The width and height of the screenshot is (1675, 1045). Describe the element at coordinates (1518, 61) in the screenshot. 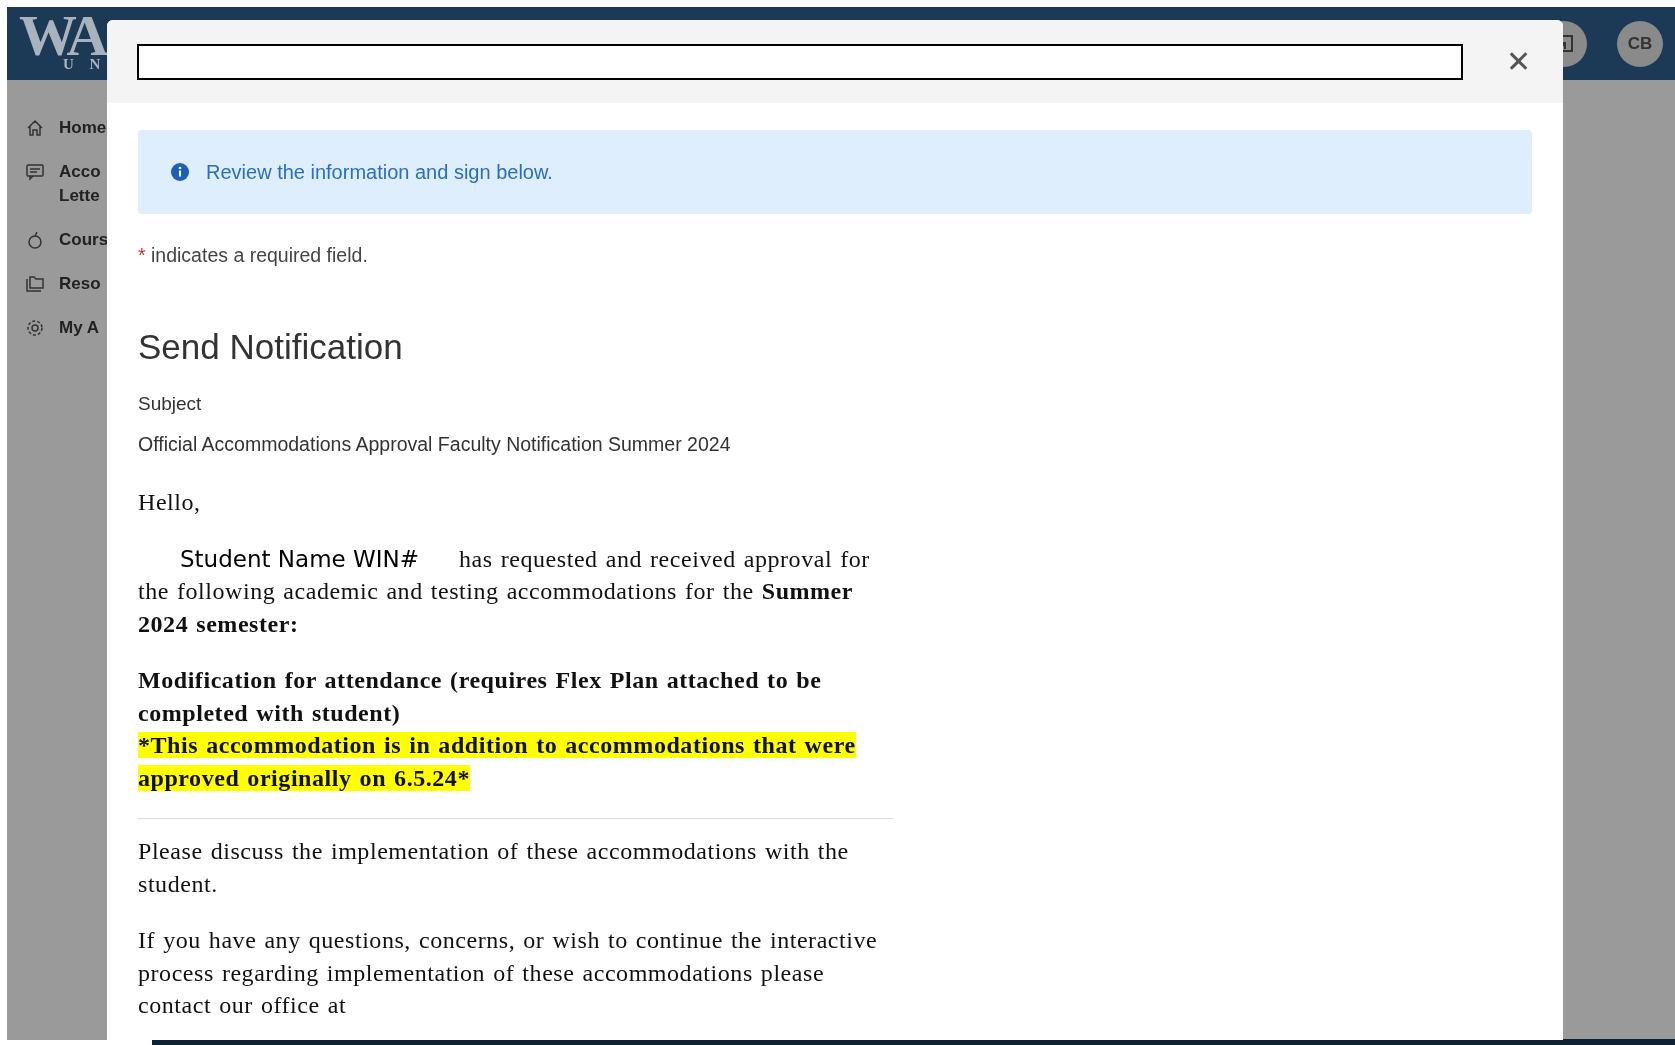

I see `close-button: ✕` at that location.